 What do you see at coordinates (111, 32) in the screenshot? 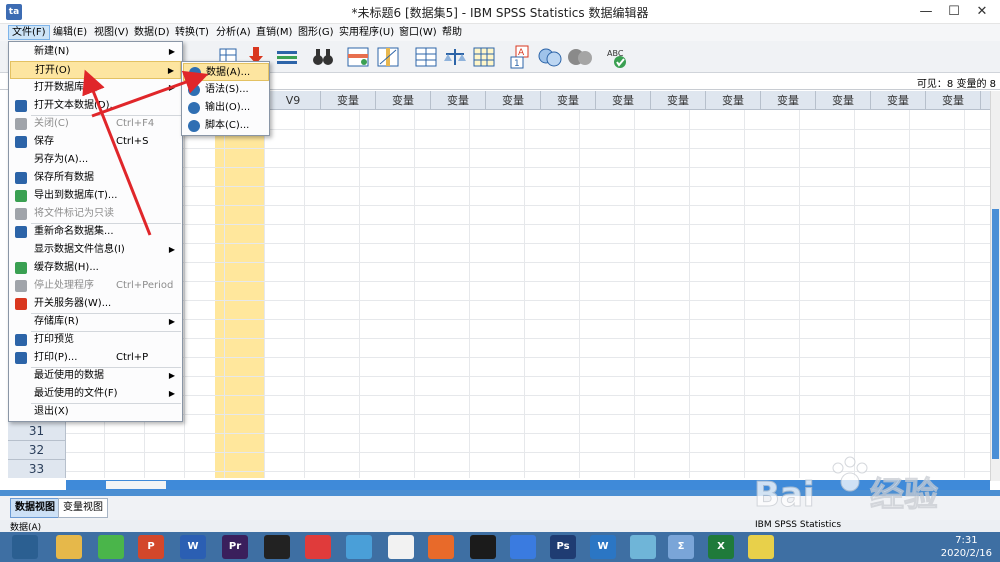
I see `menu-view: 视图(V)` at bounding box center [111, 32].